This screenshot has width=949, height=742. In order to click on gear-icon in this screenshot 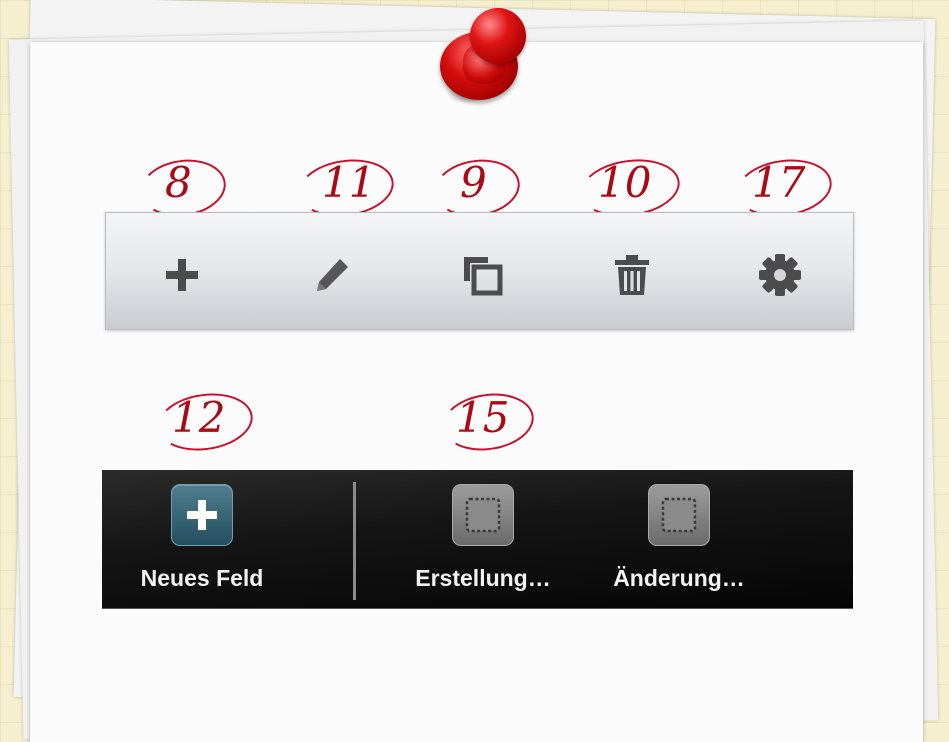, I will do `click(780, 275)`.